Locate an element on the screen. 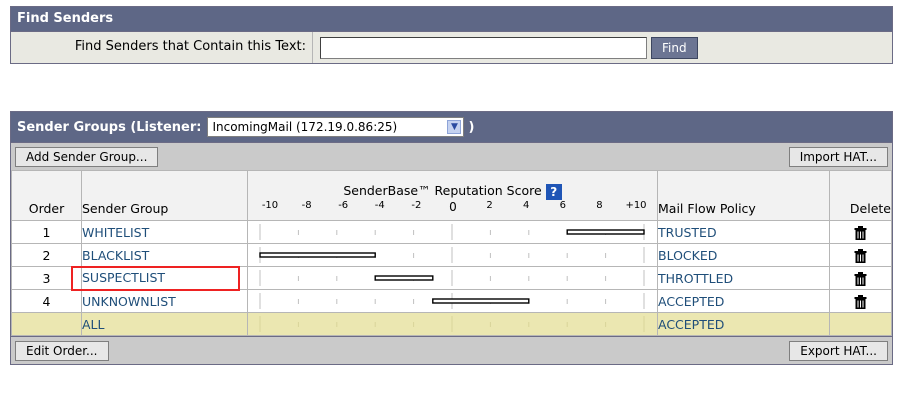 This screenshot has height=396, width=899. tick-label: 6 is located at coordinates (562, 205).